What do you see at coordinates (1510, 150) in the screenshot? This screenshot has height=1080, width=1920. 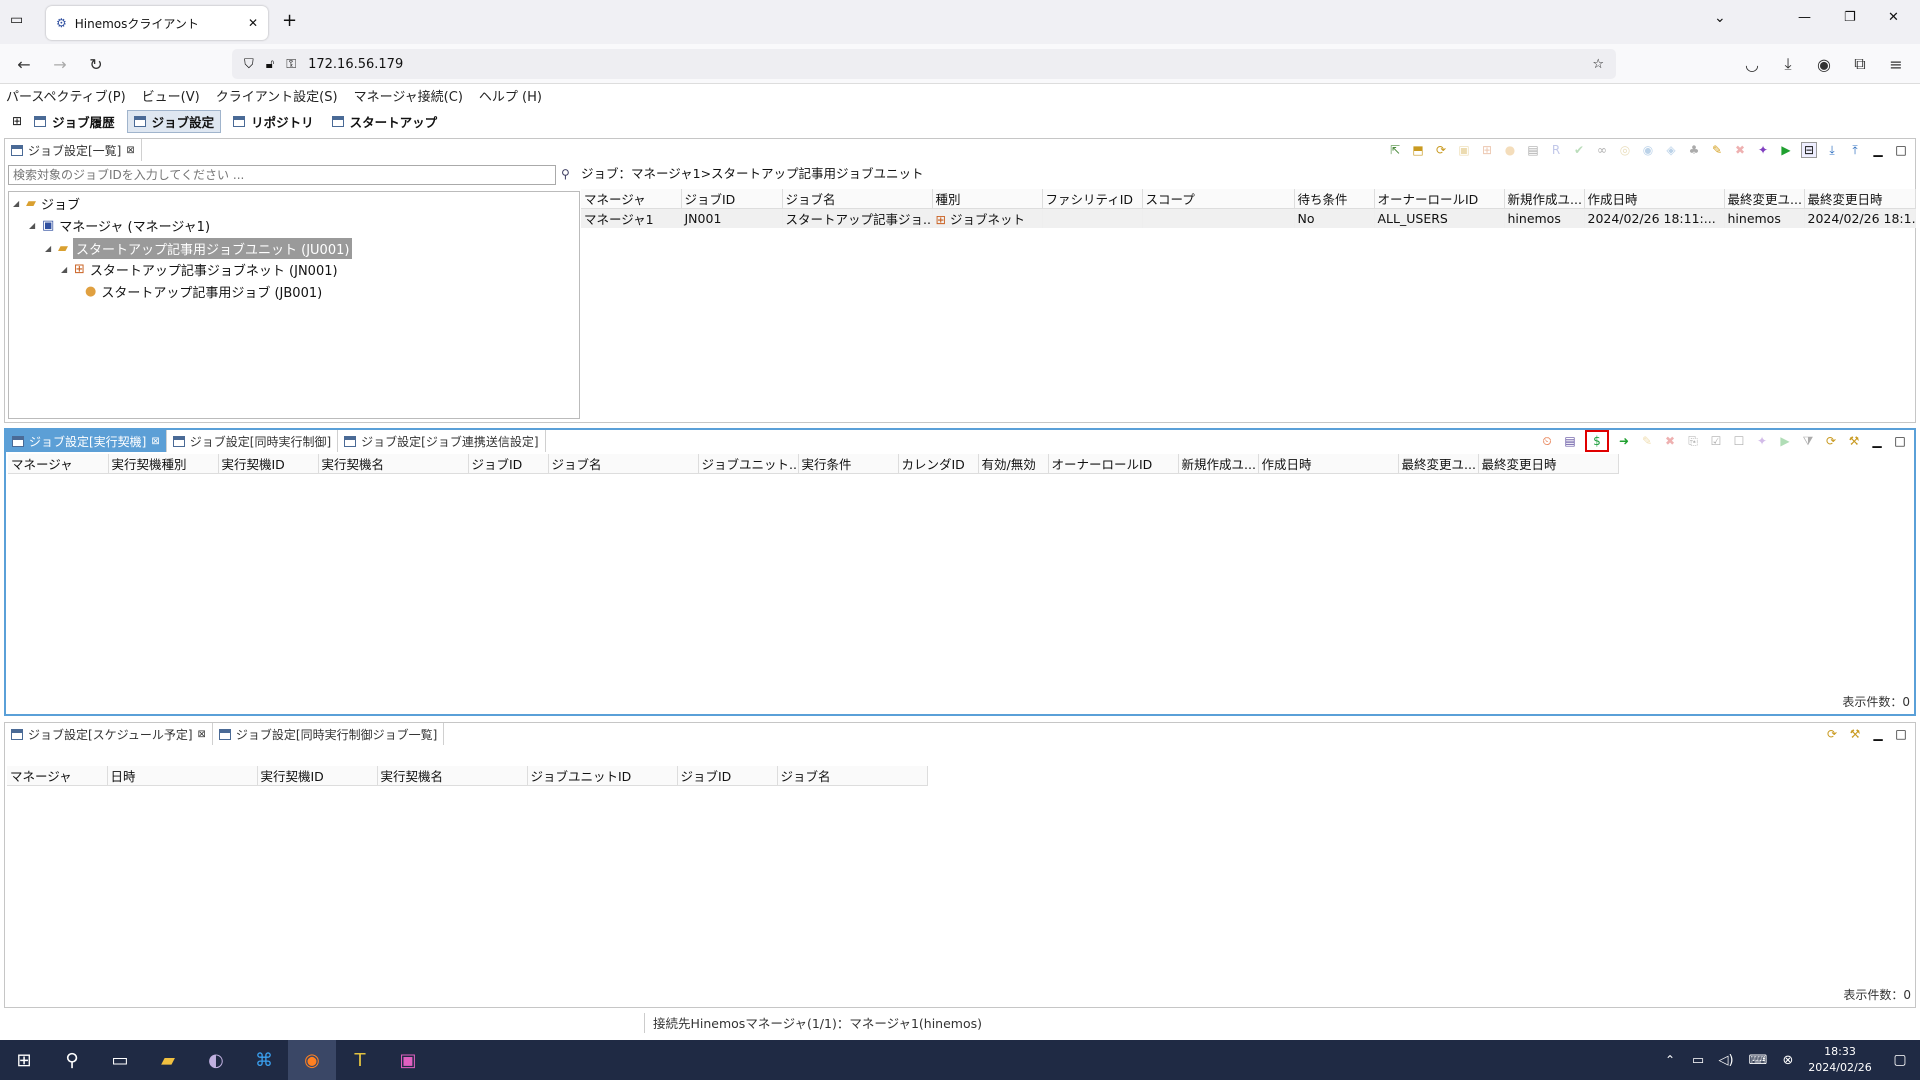 I see `create-job-icon: ●` at bounding box center [1510, 150].